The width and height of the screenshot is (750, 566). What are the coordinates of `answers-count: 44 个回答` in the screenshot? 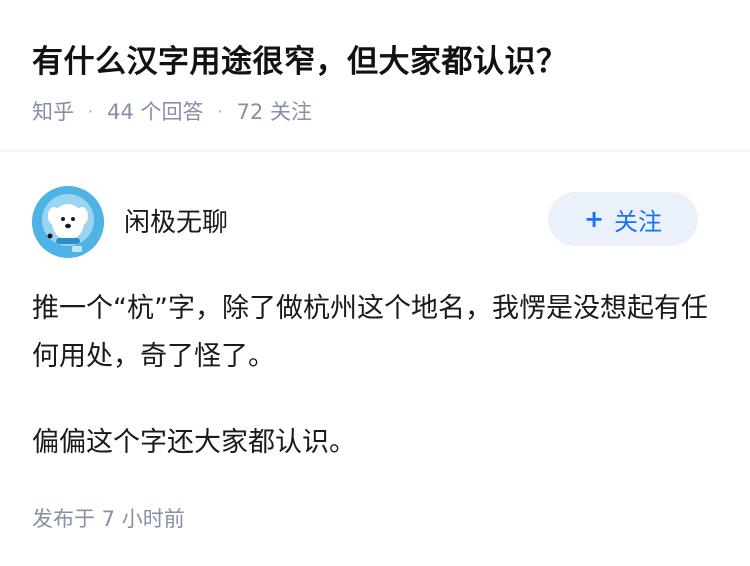 It's located at (155, 111).